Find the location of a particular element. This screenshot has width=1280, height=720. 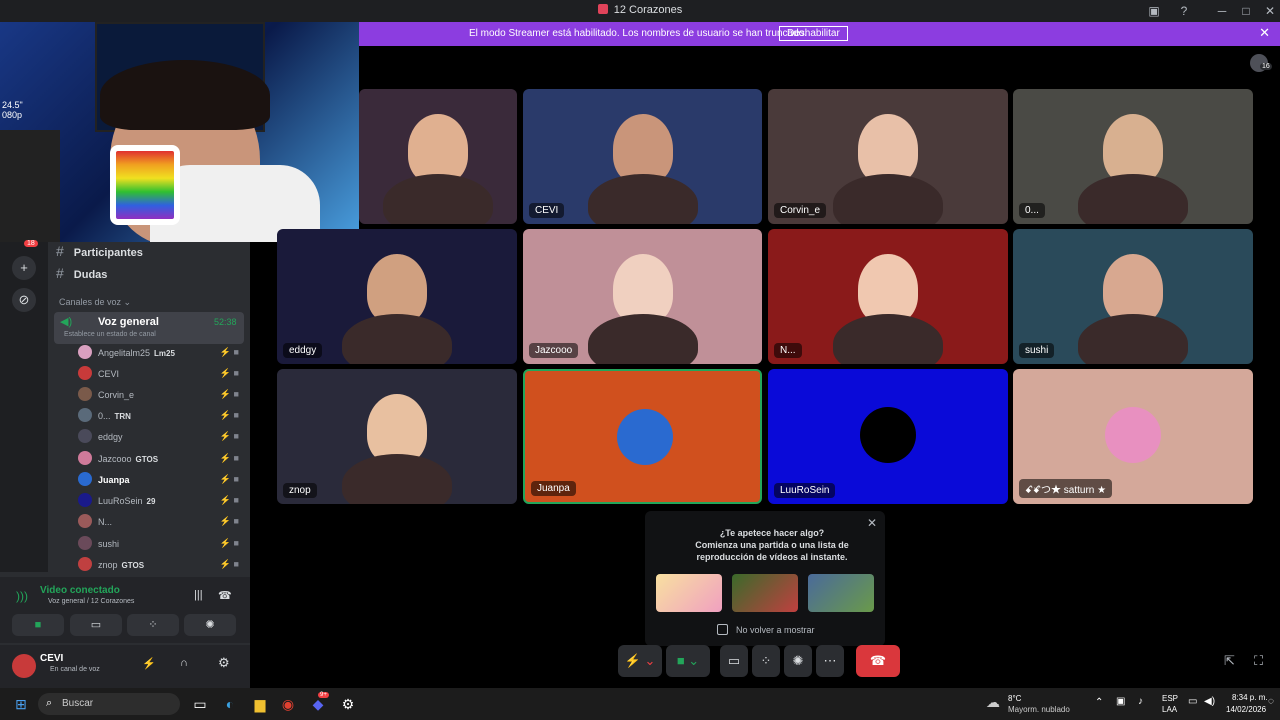

no-show-checkbox is located at coordinates (722, 629).